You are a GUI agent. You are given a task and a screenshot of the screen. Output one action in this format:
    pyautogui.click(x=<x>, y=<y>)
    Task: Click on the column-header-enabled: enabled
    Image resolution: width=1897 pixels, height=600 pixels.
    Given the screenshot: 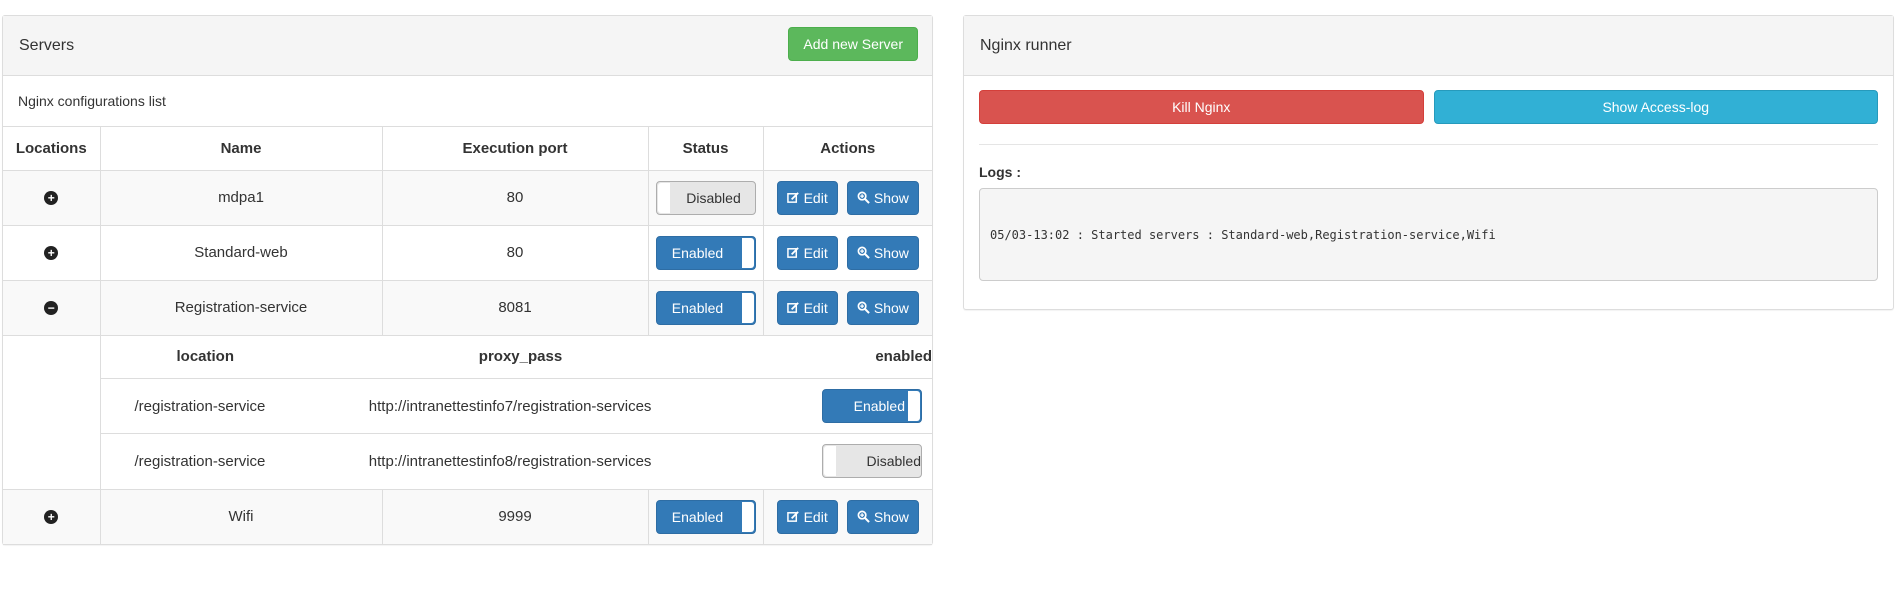 What is the action you would take?
    pyautogui.click(x=853, y=357)
    